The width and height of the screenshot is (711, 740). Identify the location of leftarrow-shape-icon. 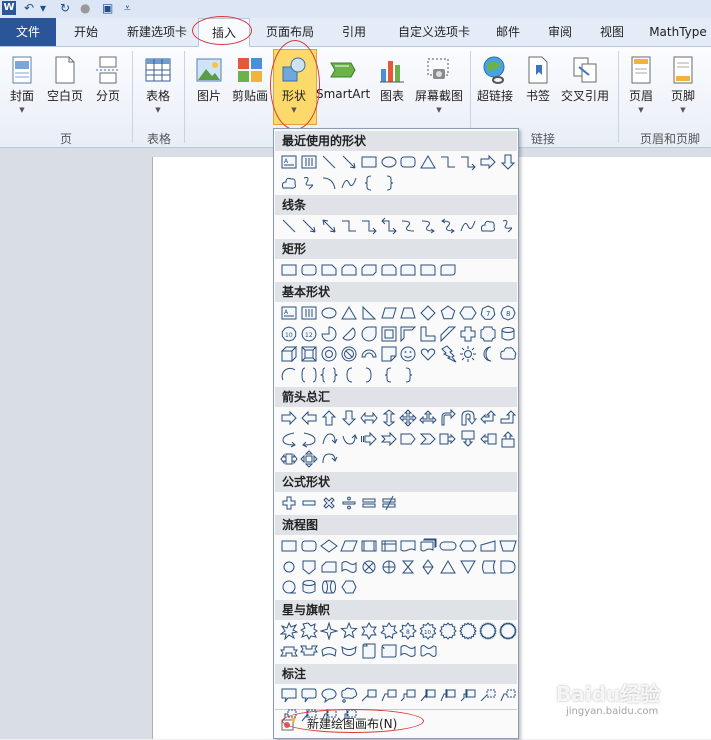
(309, 418).